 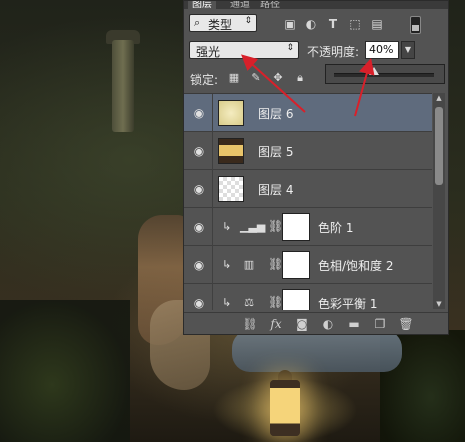 What do you see at coordinates (253, 226) in the screenshot?
I see `levels-adjustment-icon: ▁▃▅` at bounding box center [253, 226].